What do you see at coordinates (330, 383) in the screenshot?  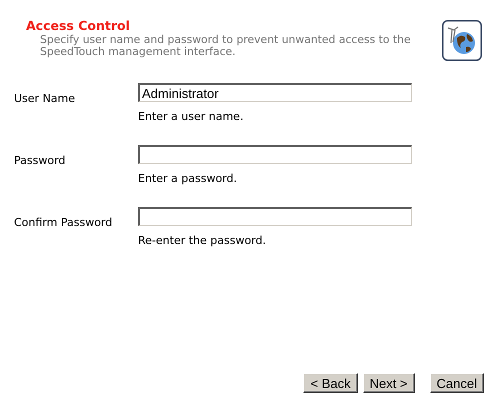 I see `wizard-button: < Back` at bounding box center [330, 383].